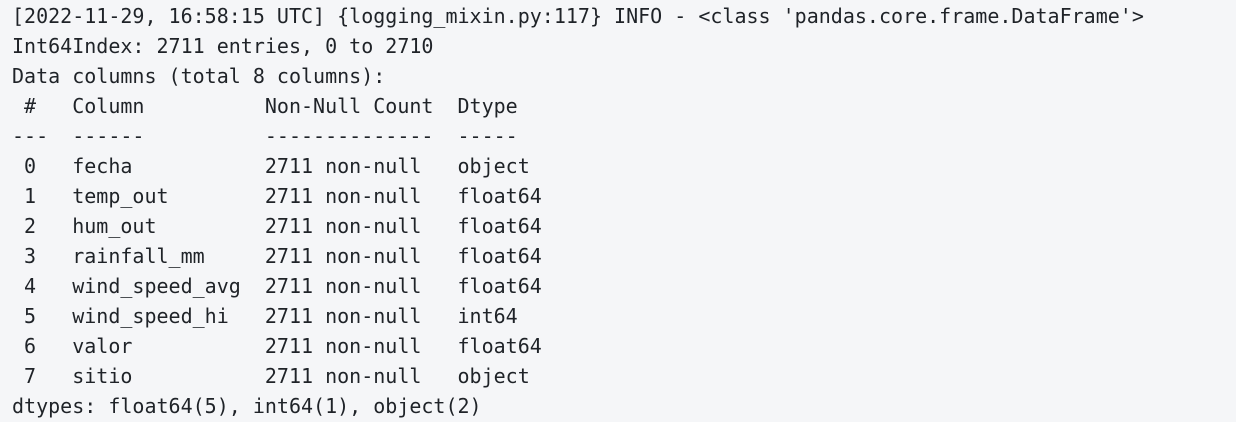 The width and height of the screenshot is (1236, 422). What do you see at coordinates (277, 286) in the screenshot?
I see `table-row: 4 wind_speed_avg 2711 non-null float64` at bounding box center [277, 286].